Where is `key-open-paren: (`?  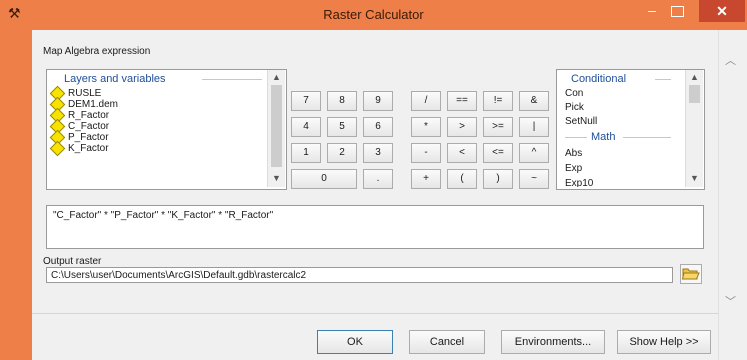
key-open-paren: ( is located at coordinates (462, 179).